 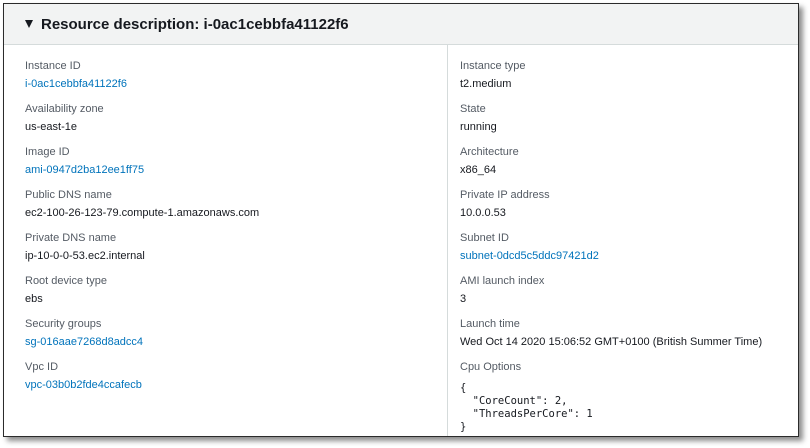 I want to click on private-dns-label: Private DNS name, so click(x=71, y=238).